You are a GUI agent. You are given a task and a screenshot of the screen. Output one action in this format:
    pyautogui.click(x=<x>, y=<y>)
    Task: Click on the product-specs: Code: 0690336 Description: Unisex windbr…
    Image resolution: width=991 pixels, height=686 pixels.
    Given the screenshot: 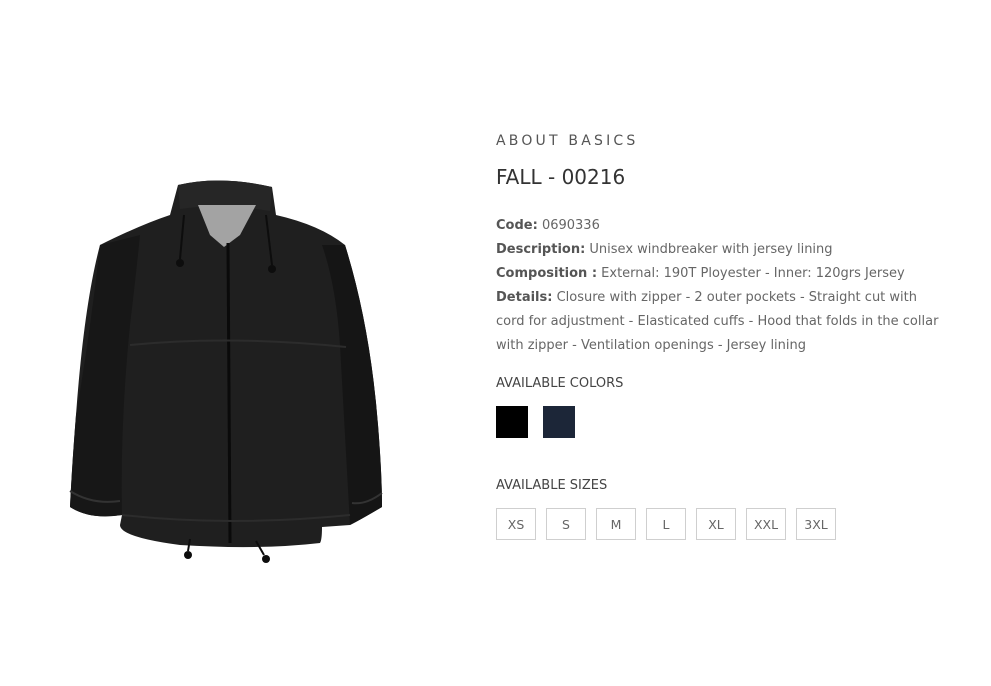 What is the action you would take?
    pyautogui.click(x=721, y=286)
    